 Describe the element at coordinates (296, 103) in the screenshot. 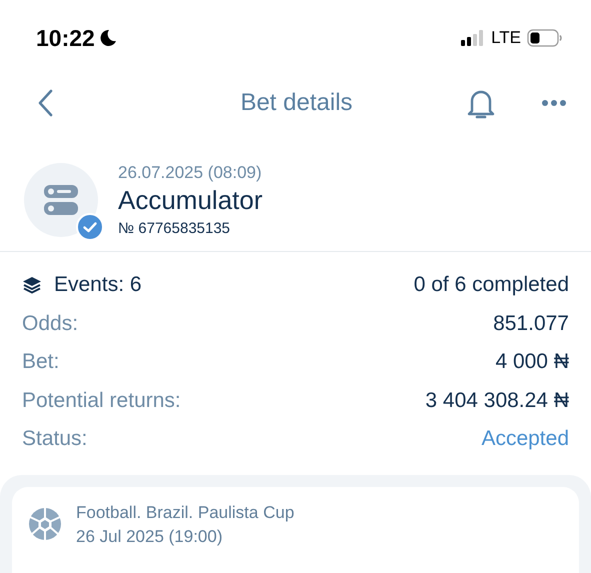

I see `screen-title: Bet details` at that location.